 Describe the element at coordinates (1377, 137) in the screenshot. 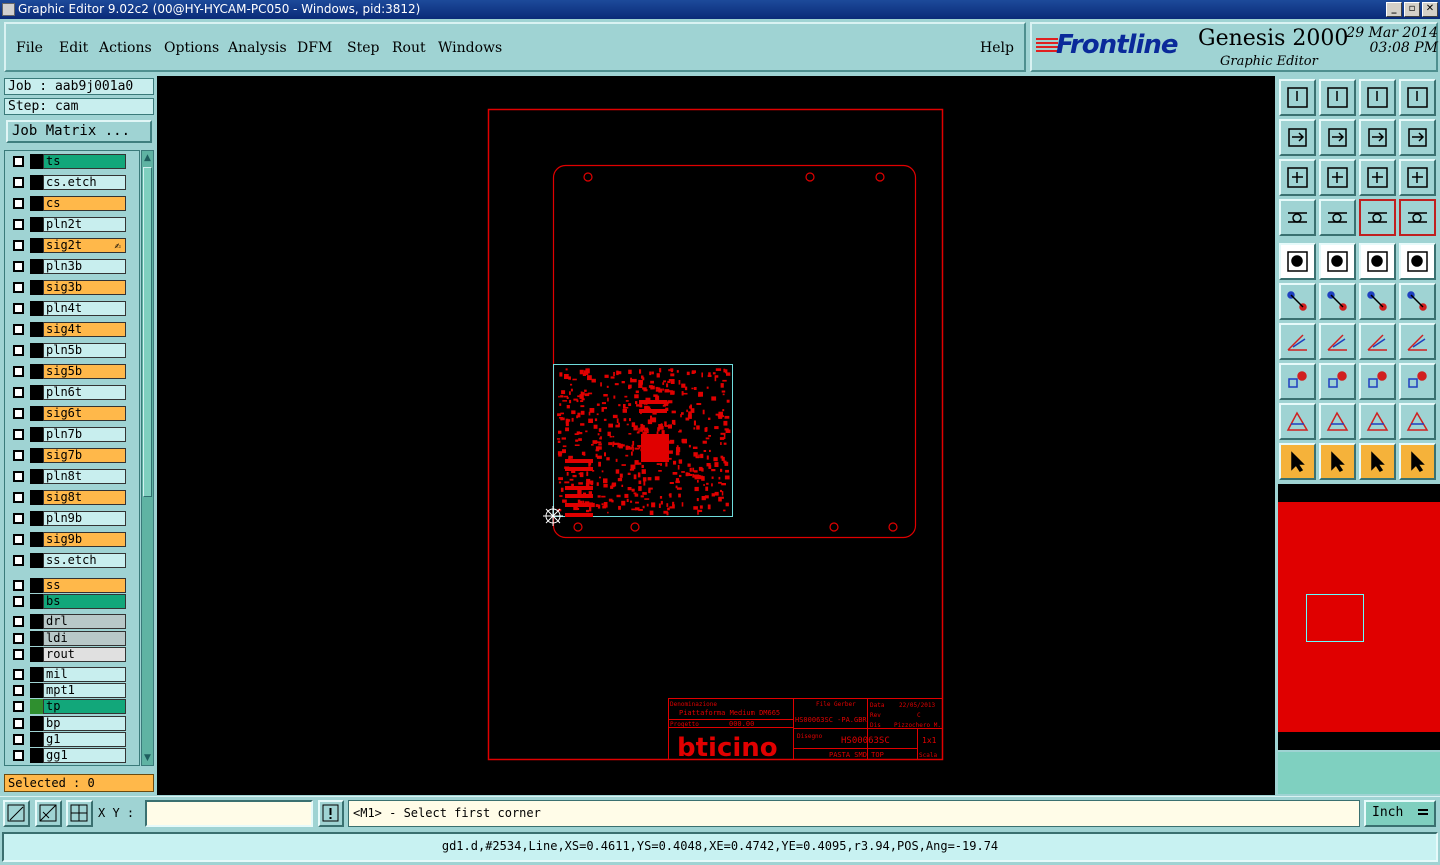

I see `pan-button` at that location.